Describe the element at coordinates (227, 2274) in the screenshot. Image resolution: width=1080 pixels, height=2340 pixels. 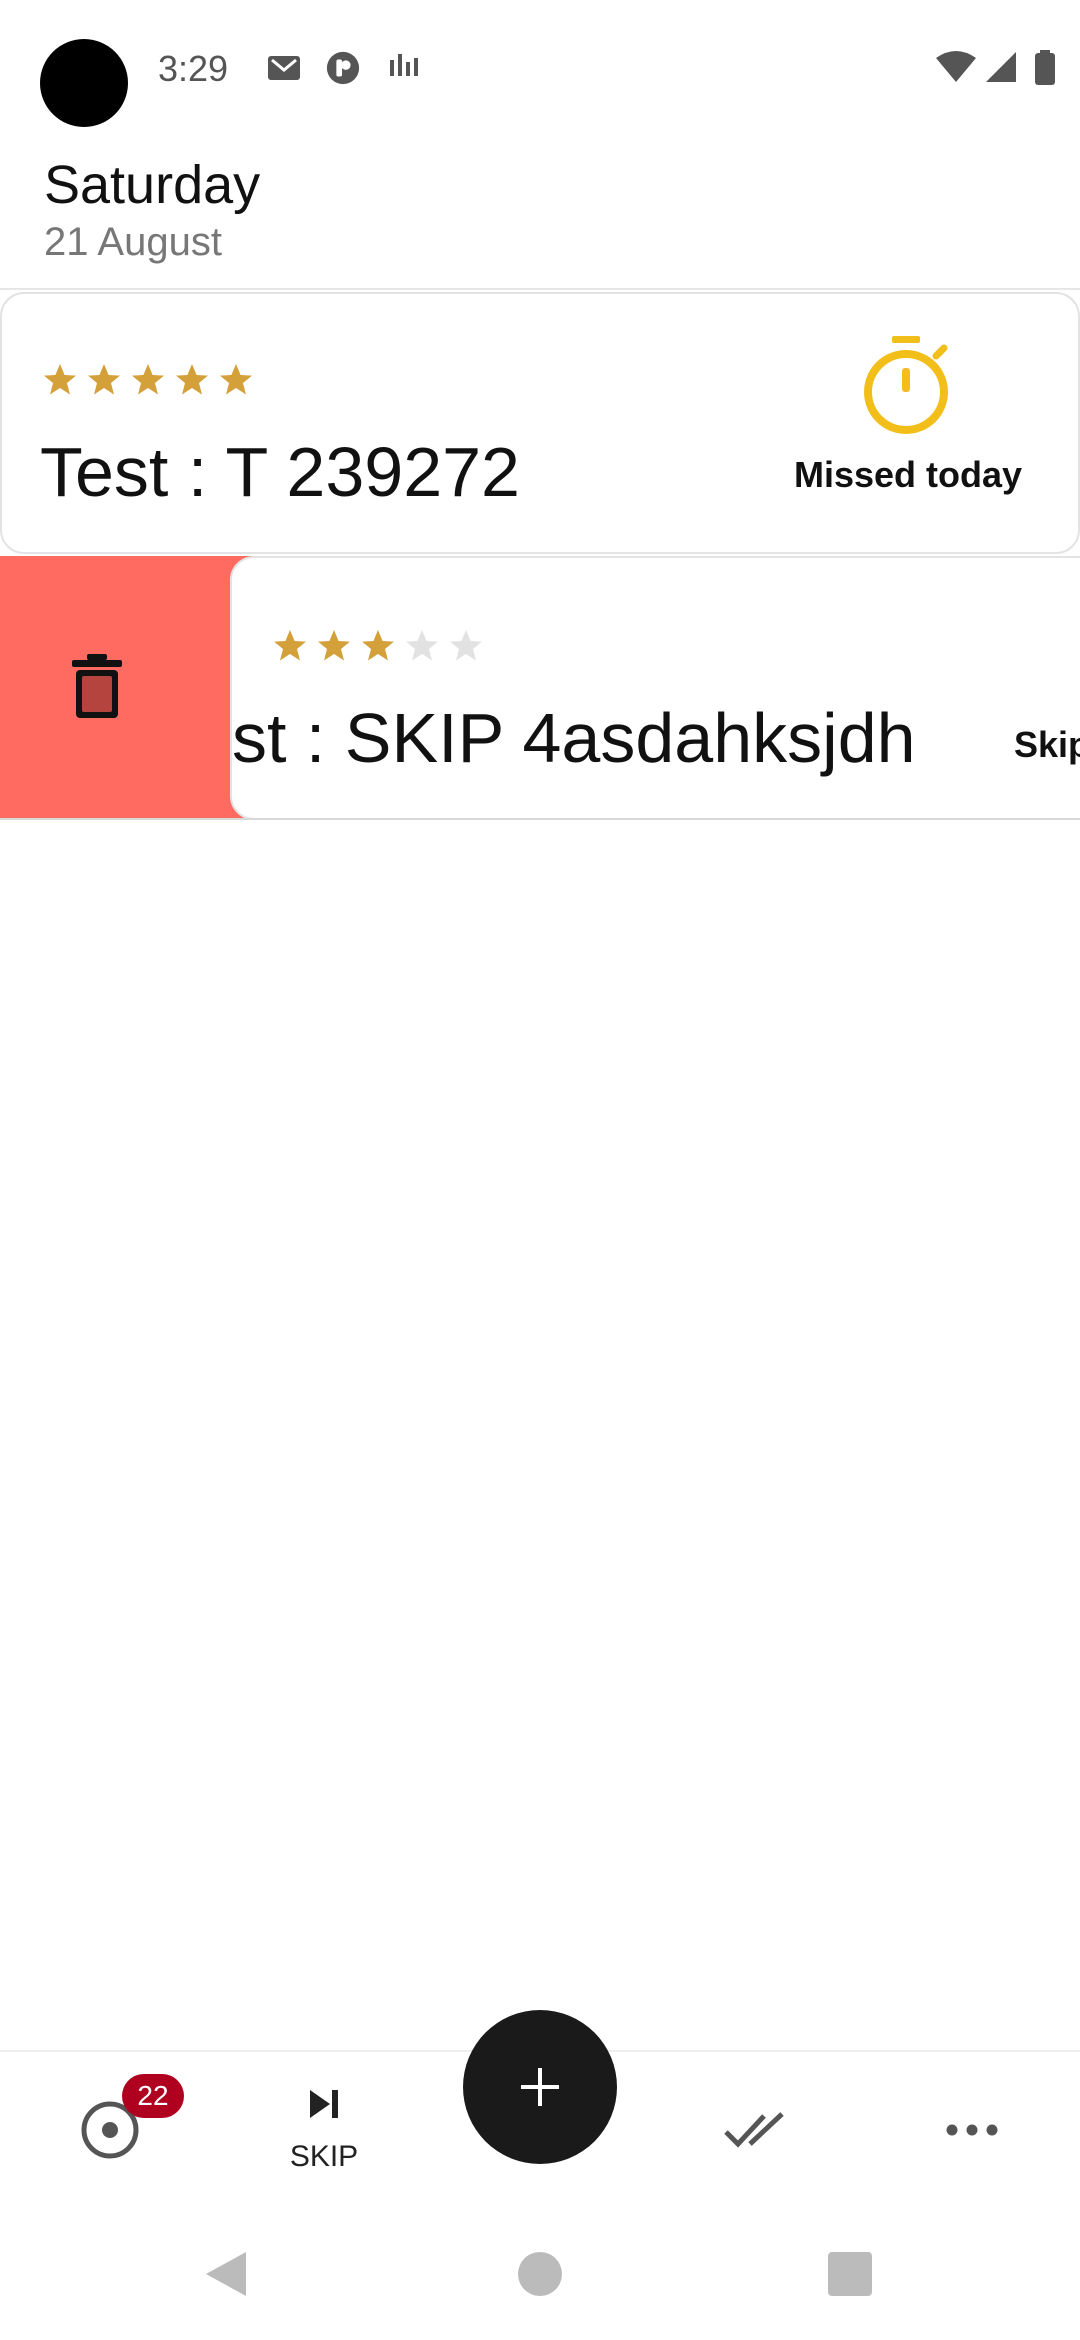
I see `system-back-button` at that location.